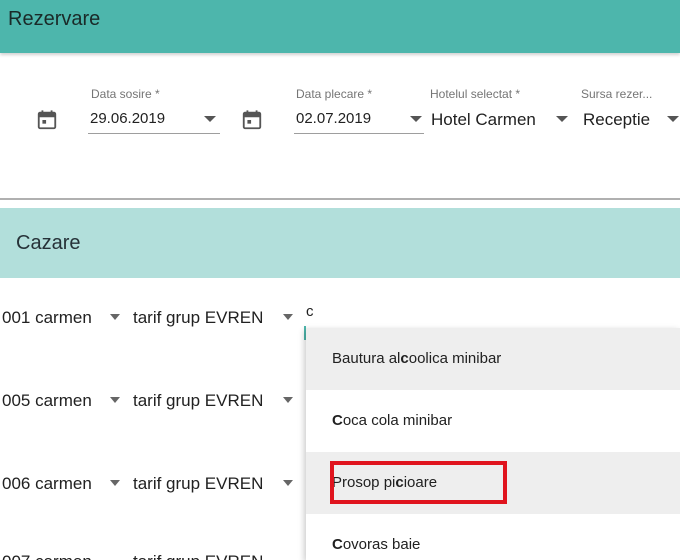 This screenshot has width=680, height=560. Describe the element at coordinates (47, 401) in the screenshot. I see `room-select: 005 carmen` at that location.